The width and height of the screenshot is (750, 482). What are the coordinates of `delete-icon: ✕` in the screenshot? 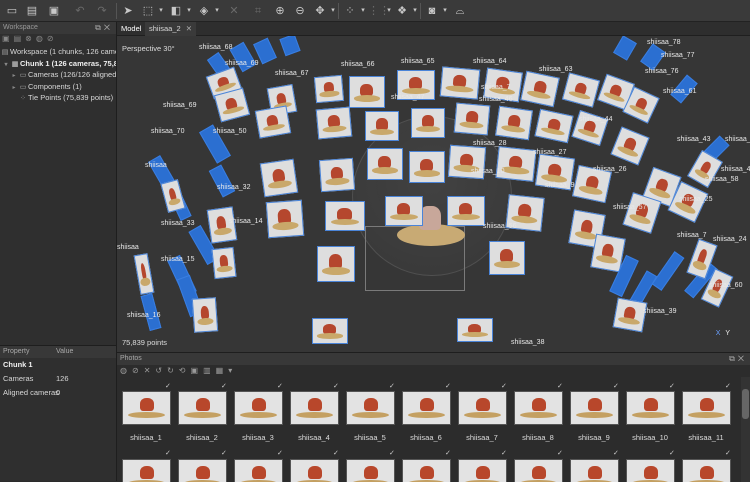 It's located at (234, 11).